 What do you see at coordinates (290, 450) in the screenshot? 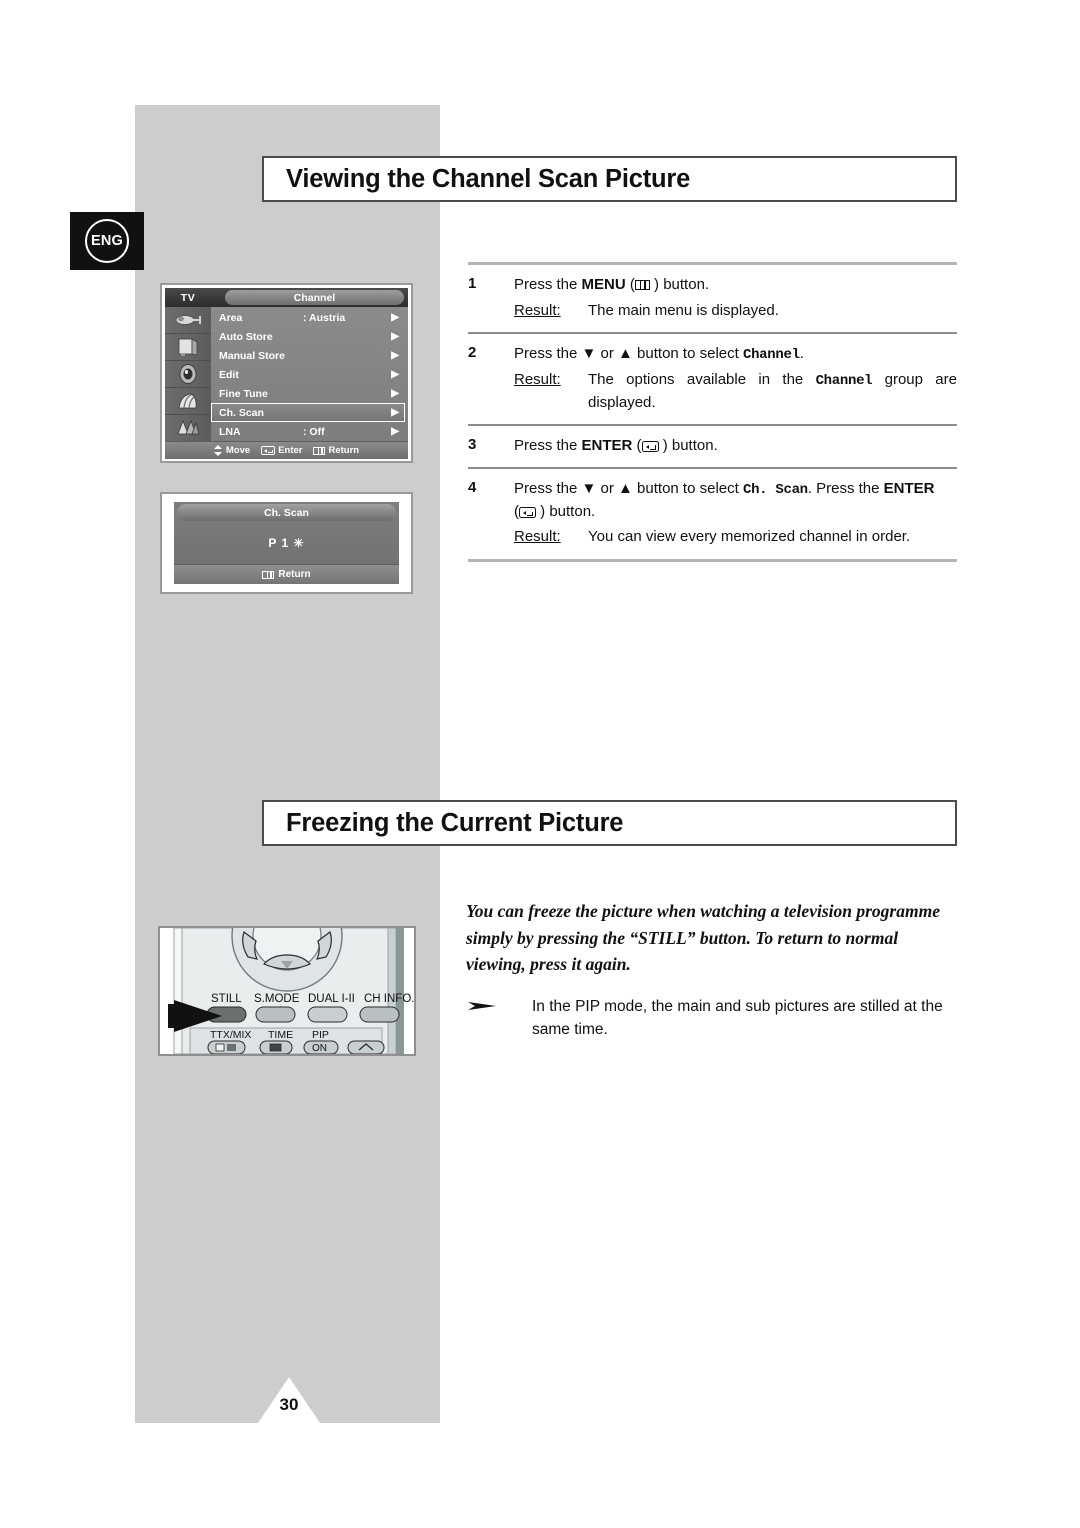
I see `osd-footer-enter-label: Enter` at bounding box center [290, 450].